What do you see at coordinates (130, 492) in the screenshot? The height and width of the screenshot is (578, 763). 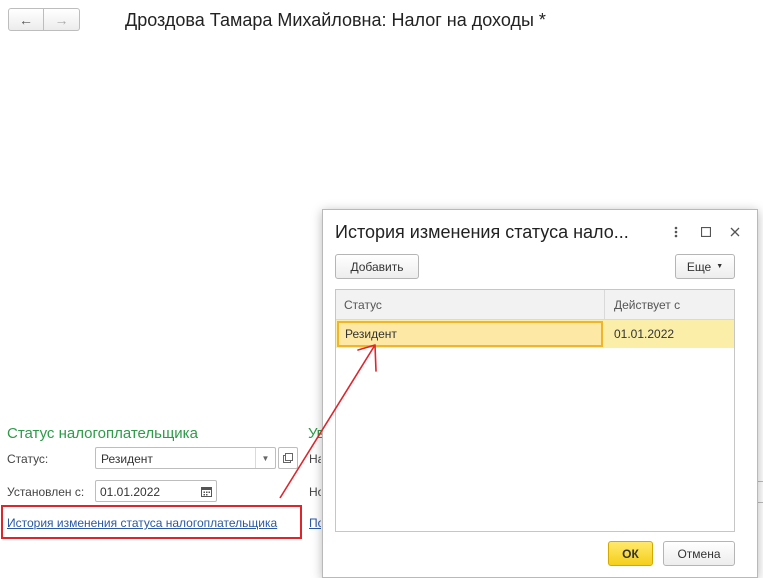 I see `set-from-date-value: 01.01.2022` at bounding box center [130, 492].